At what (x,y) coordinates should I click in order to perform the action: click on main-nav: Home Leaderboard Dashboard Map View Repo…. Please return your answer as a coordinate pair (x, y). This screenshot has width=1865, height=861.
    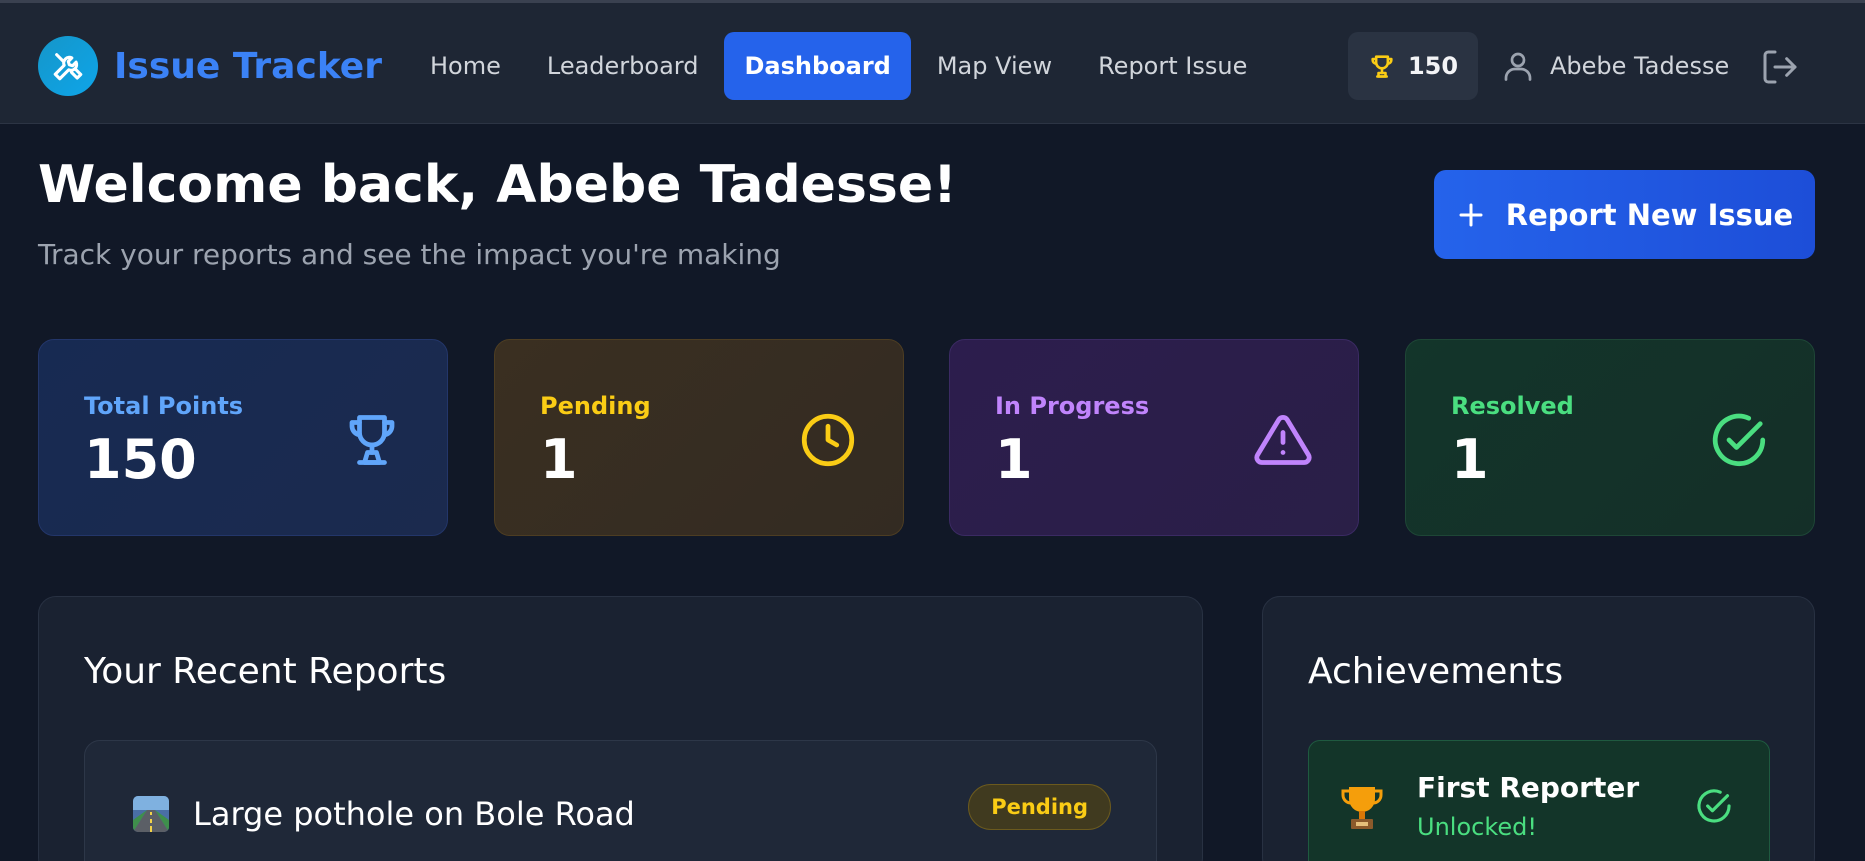
    Looking at the image, I should click on (841, 66).